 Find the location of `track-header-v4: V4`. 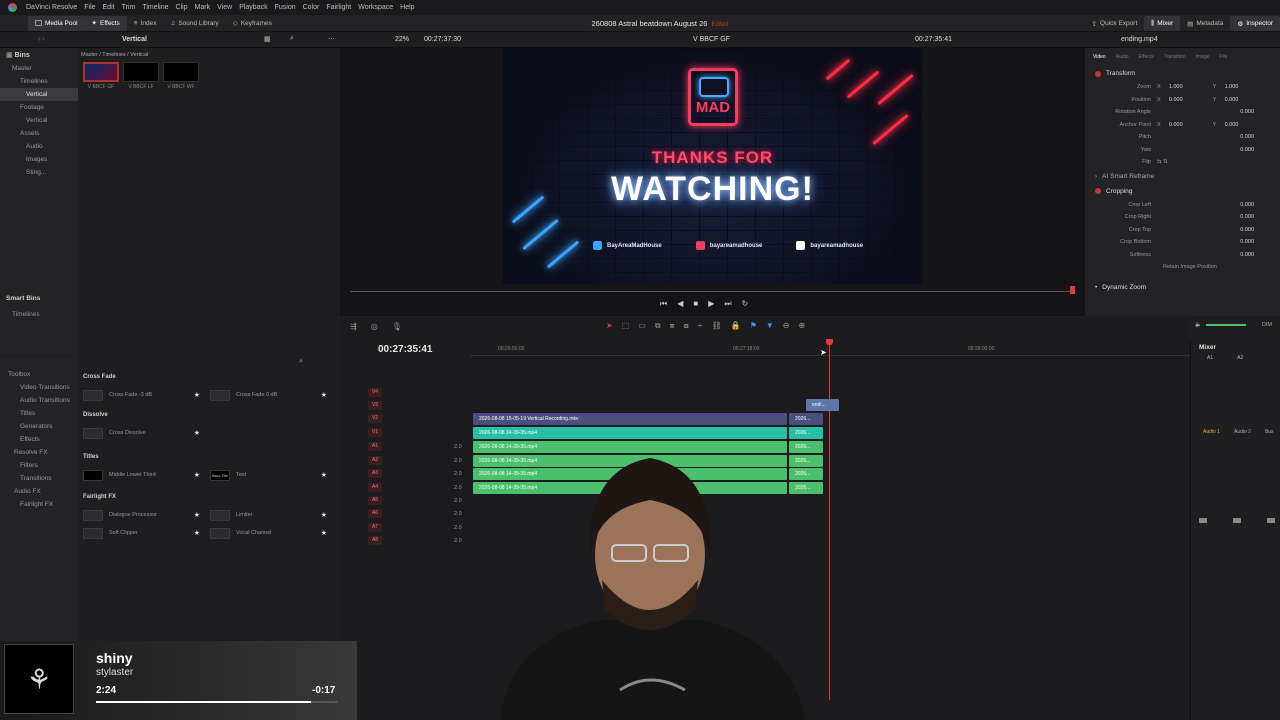

track-header-v4: V4 is located at coordinates (405, 392).